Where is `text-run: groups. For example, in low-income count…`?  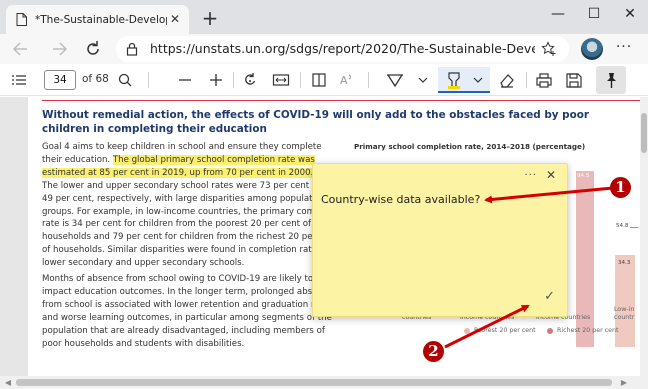
text-run: groups. For example, in low-income count… is located at coordinates (193, 211).